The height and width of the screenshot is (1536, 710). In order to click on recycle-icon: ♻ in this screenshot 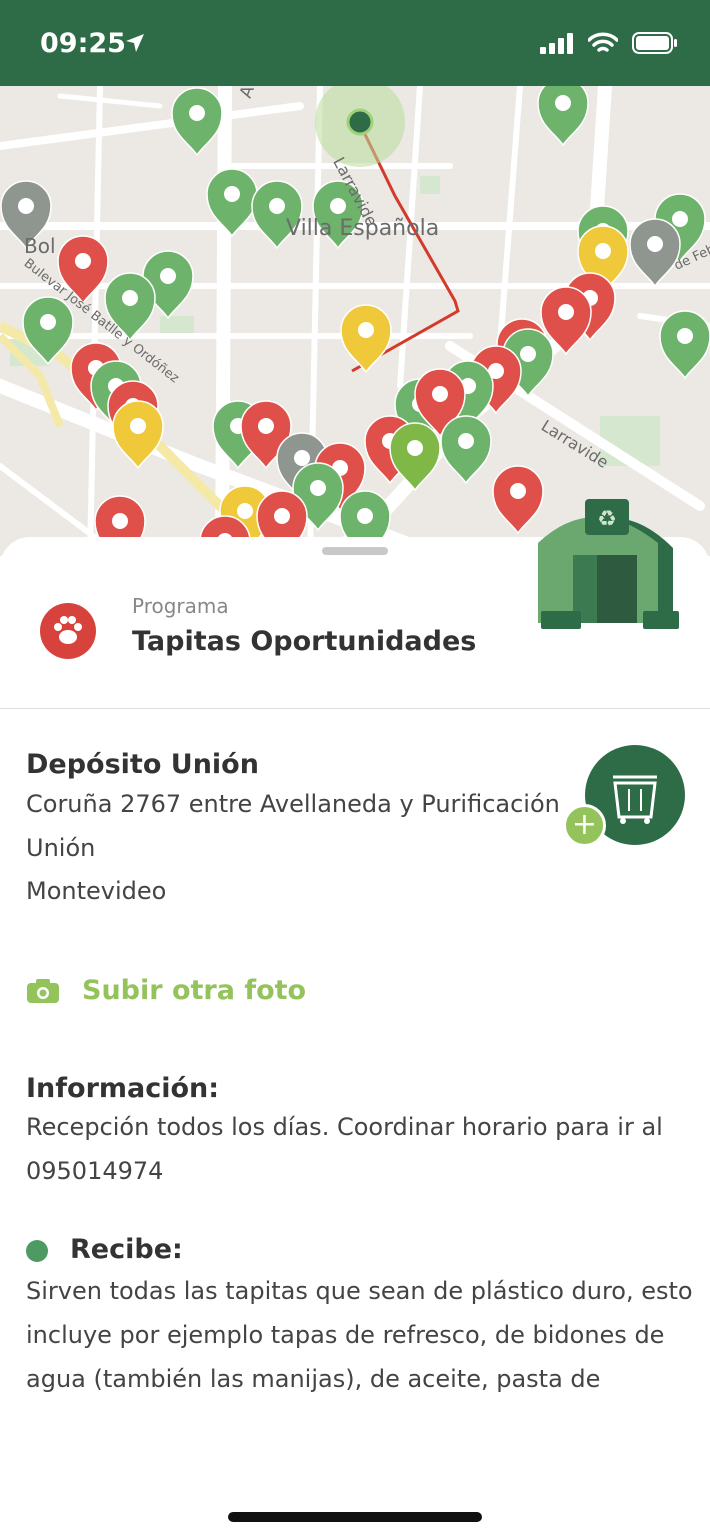, I will do `click(607, 519)`.